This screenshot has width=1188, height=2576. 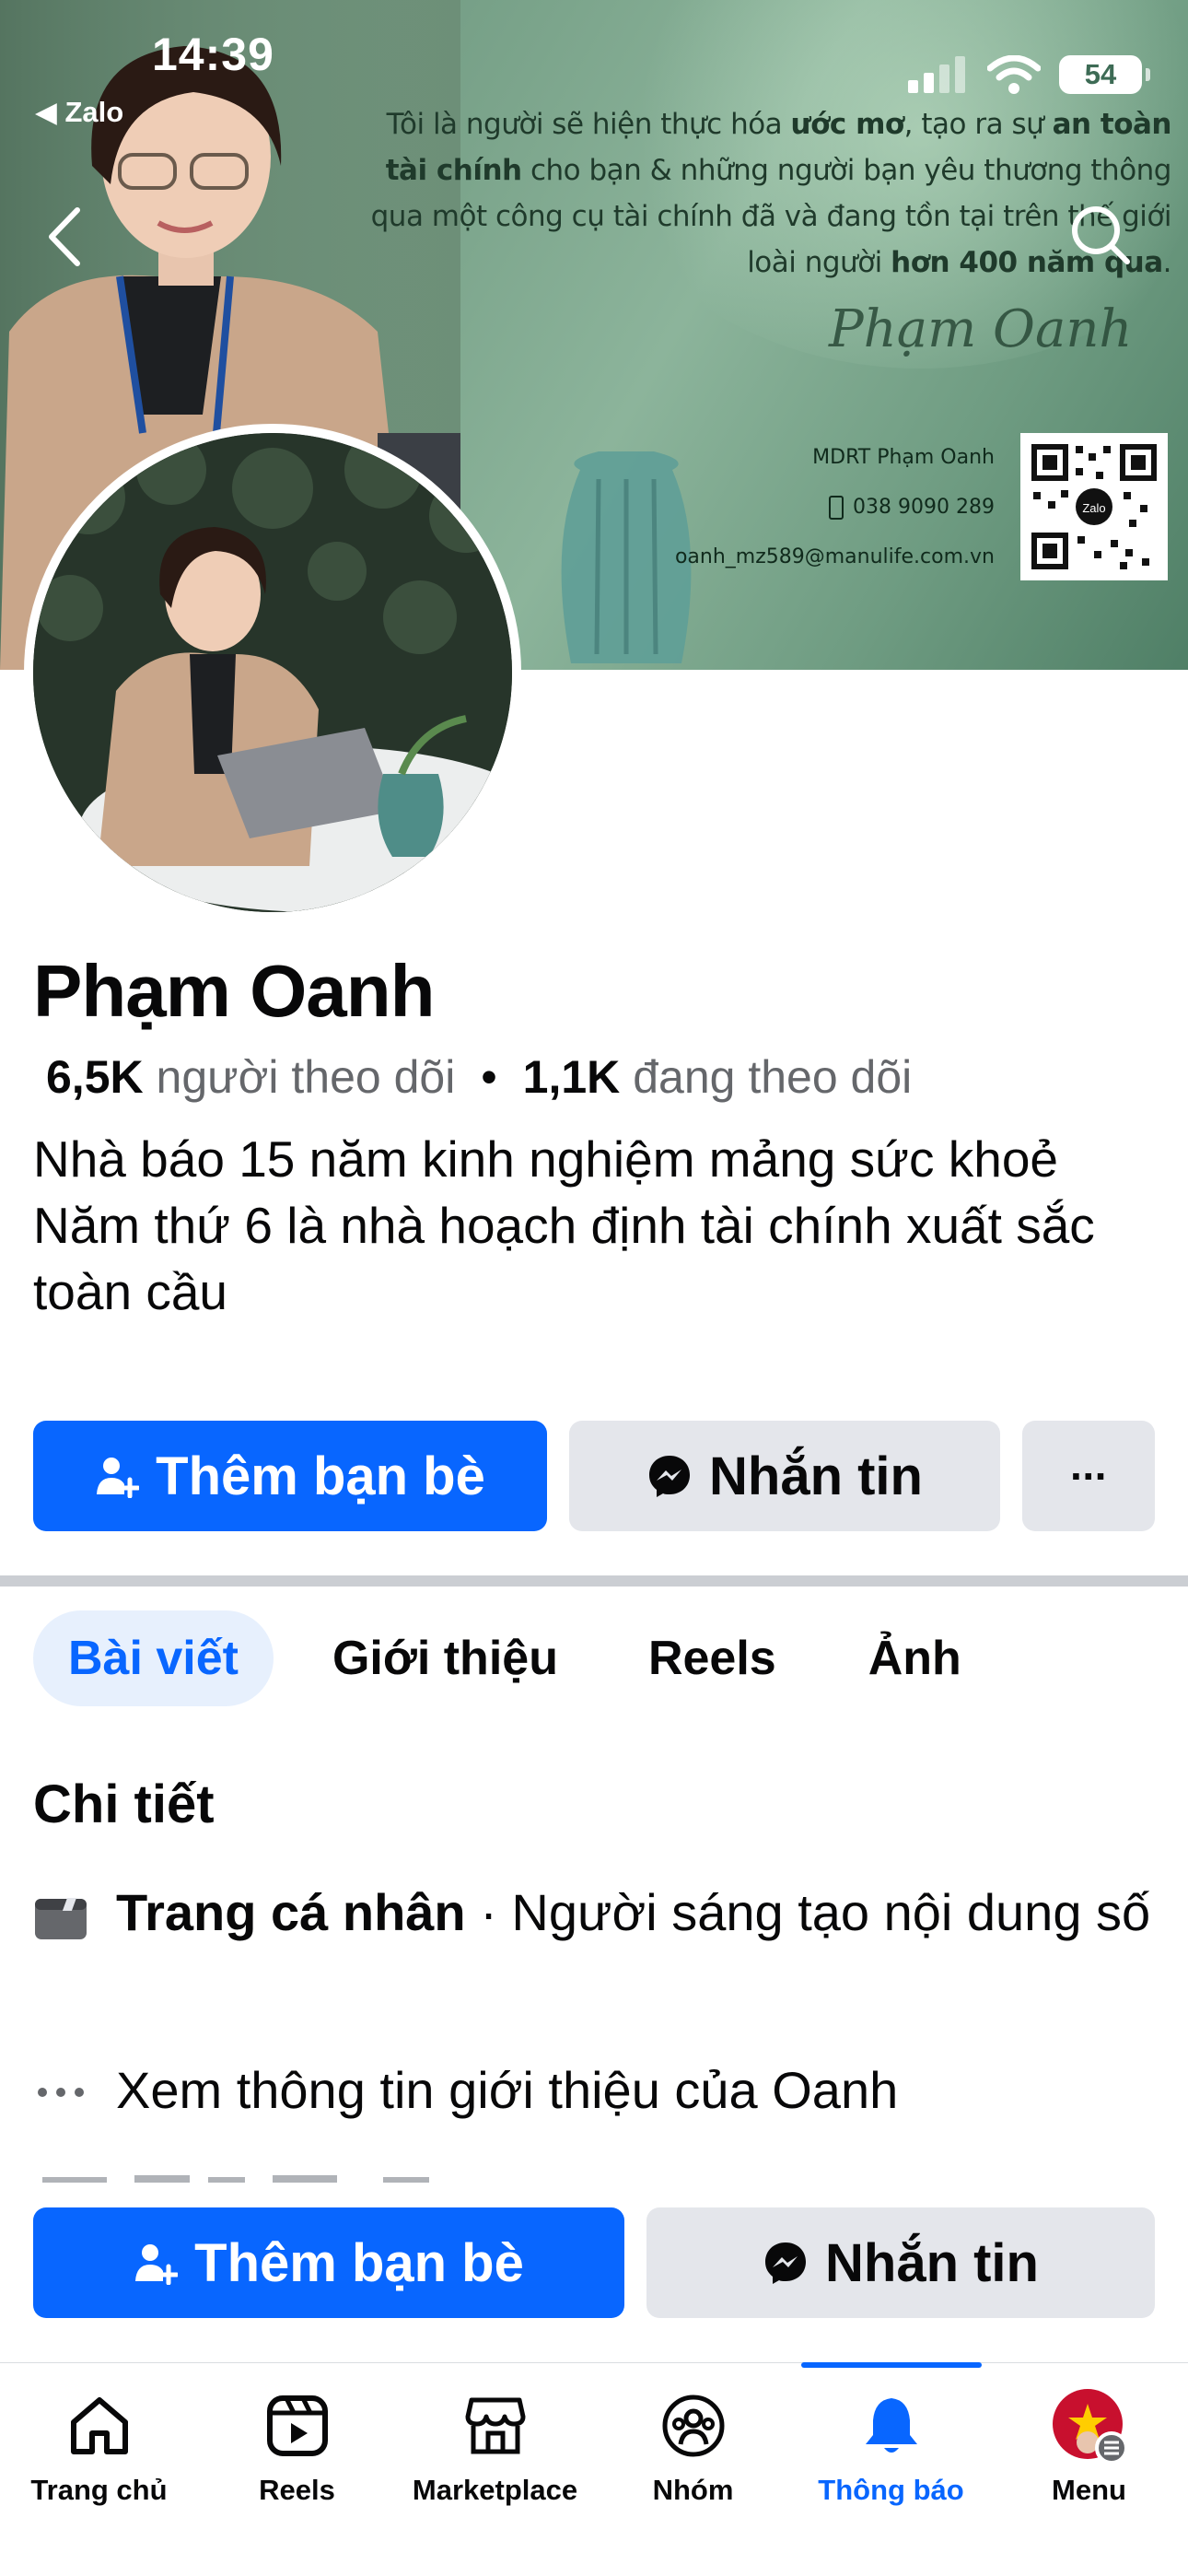 What do you see at coordinates (891, 2365) in the screenshot?
I see `active-tab-indicator` at bounding box center [891, 2365].